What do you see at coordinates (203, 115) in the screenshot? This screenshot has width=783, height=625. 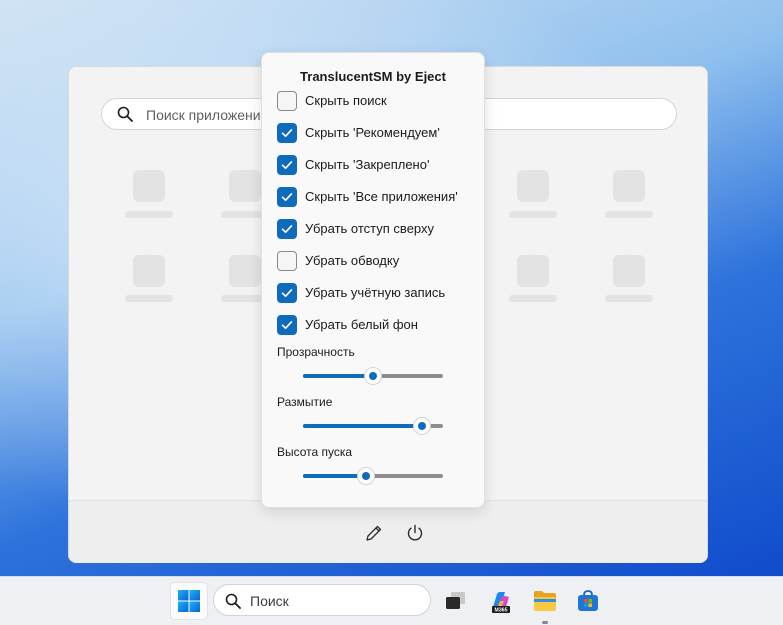 I see `start-search-placeholder: Поиск приложени` at bounding box center [203, 115].